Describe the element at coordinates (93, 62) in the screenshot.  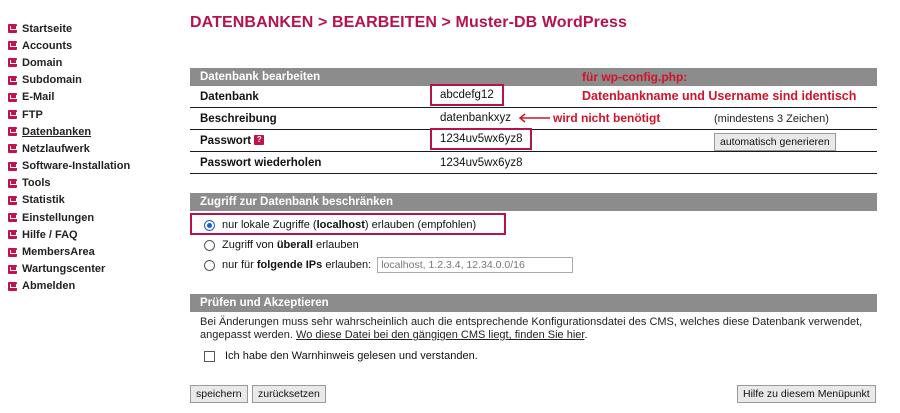
I see `sidebar-item-domain: Domain` at that location.